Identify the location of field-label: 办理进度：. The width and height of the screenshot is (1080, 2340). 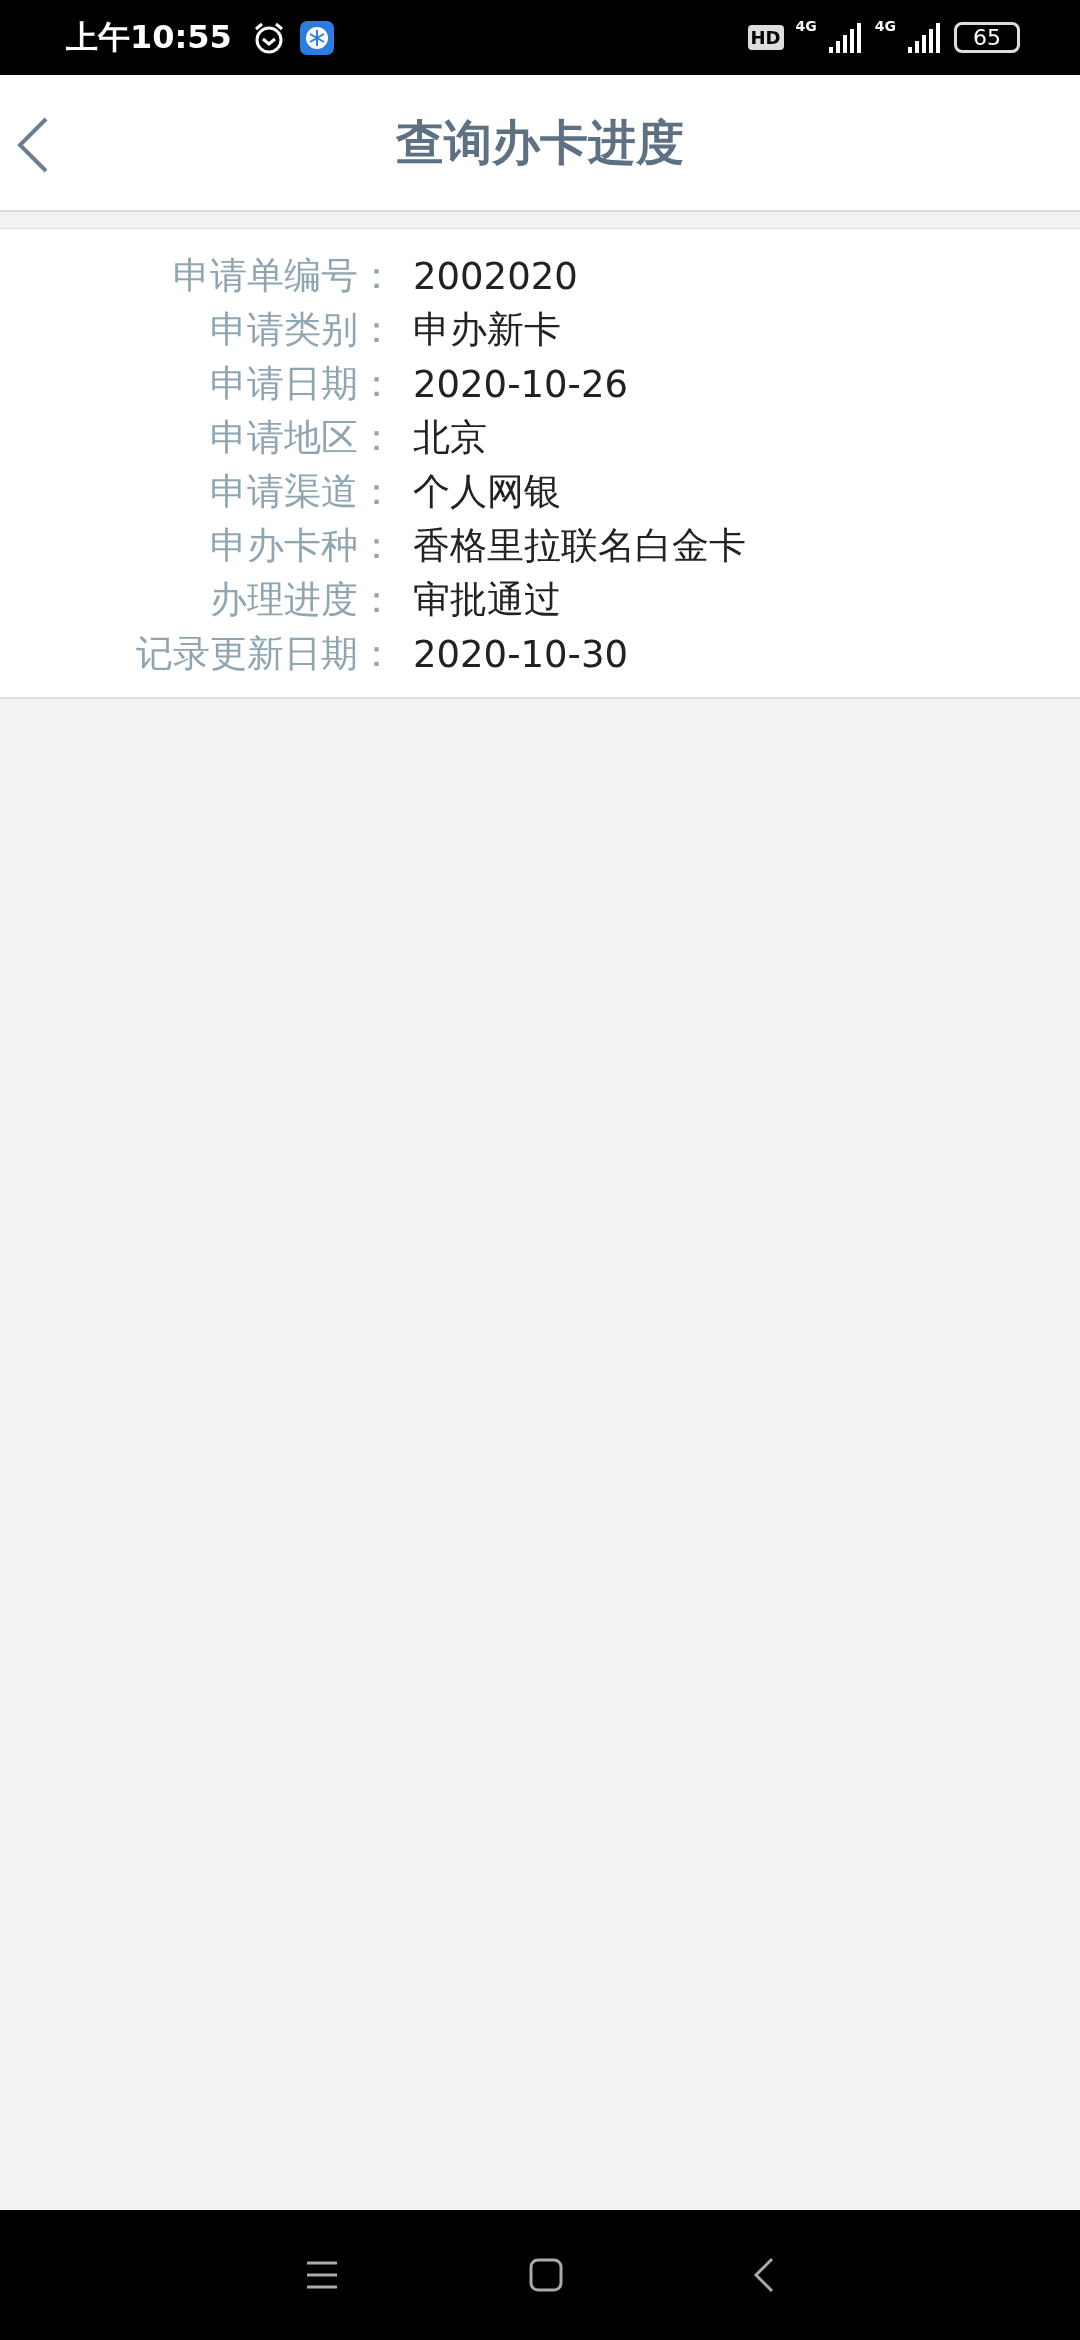
(302, 600).